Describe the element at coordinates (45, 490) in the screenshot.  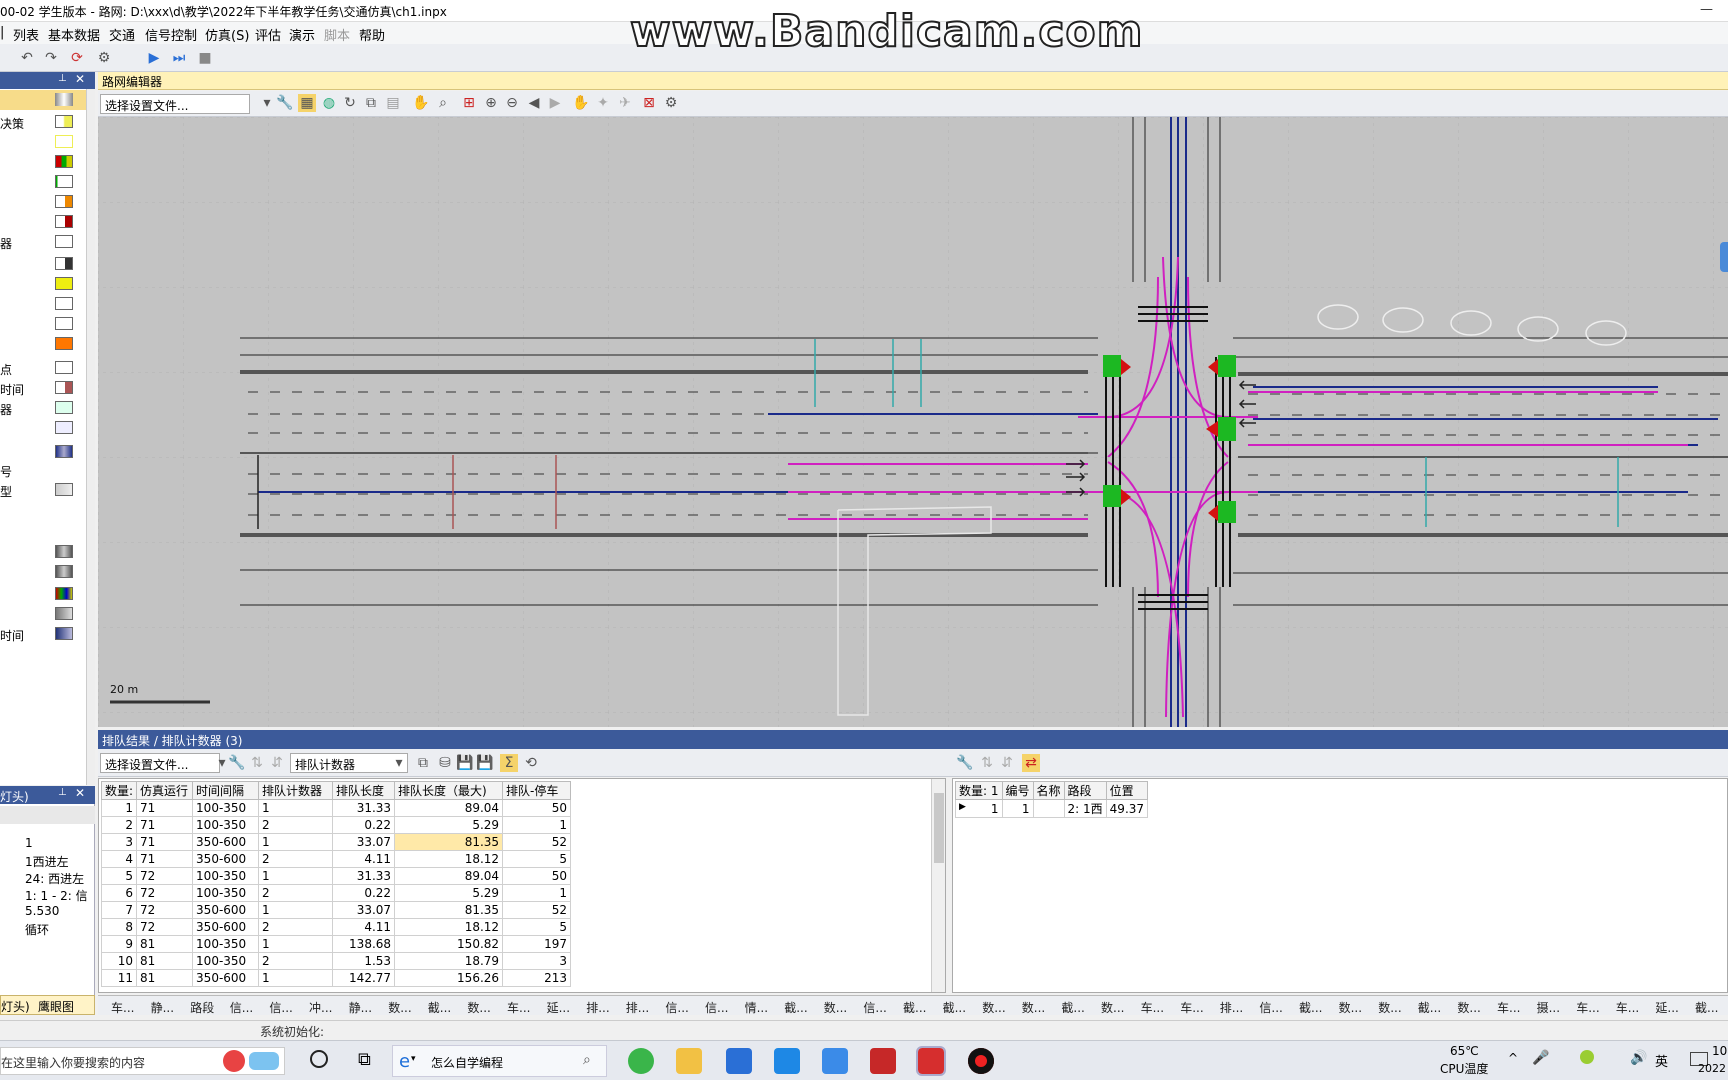
I see `object-type-row: 型` at that location.